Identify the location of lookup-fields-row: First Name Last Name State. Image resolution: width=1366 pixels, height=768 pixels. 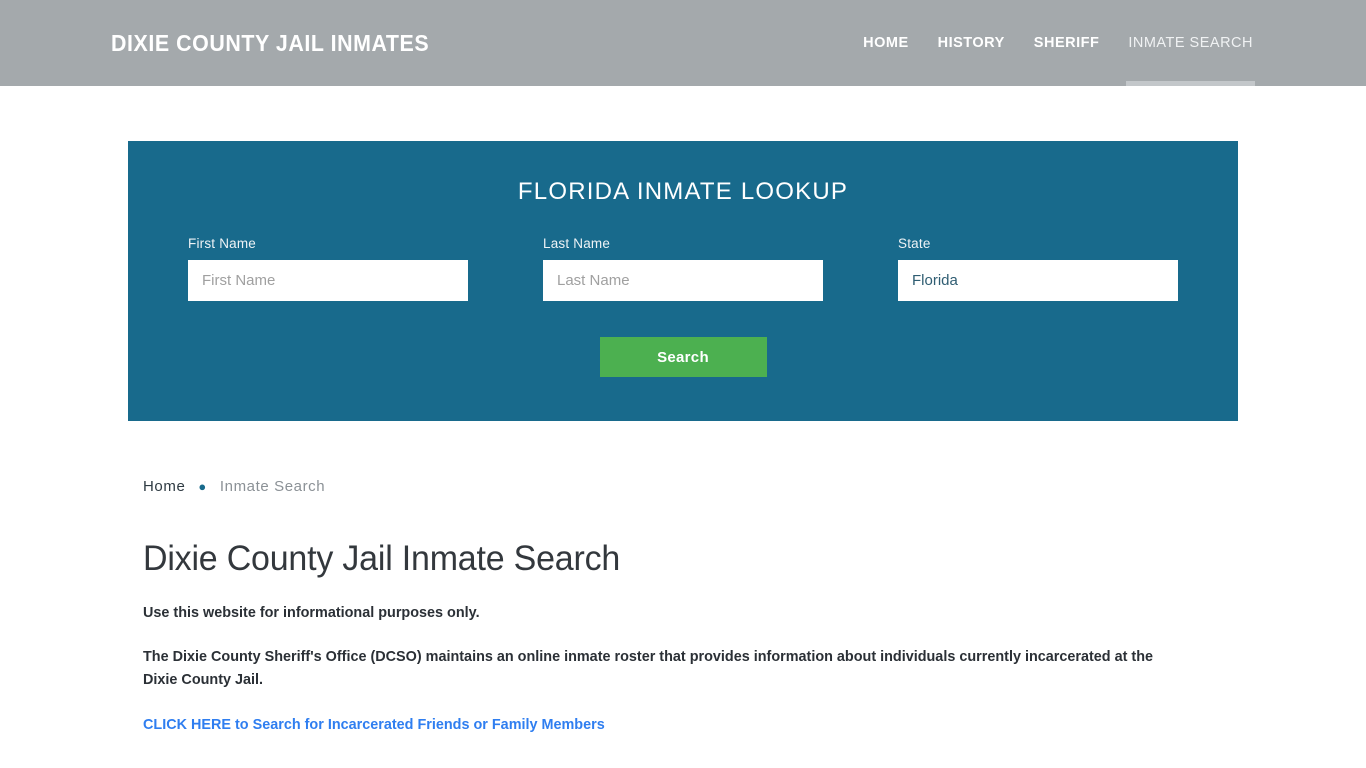
(683, 269).